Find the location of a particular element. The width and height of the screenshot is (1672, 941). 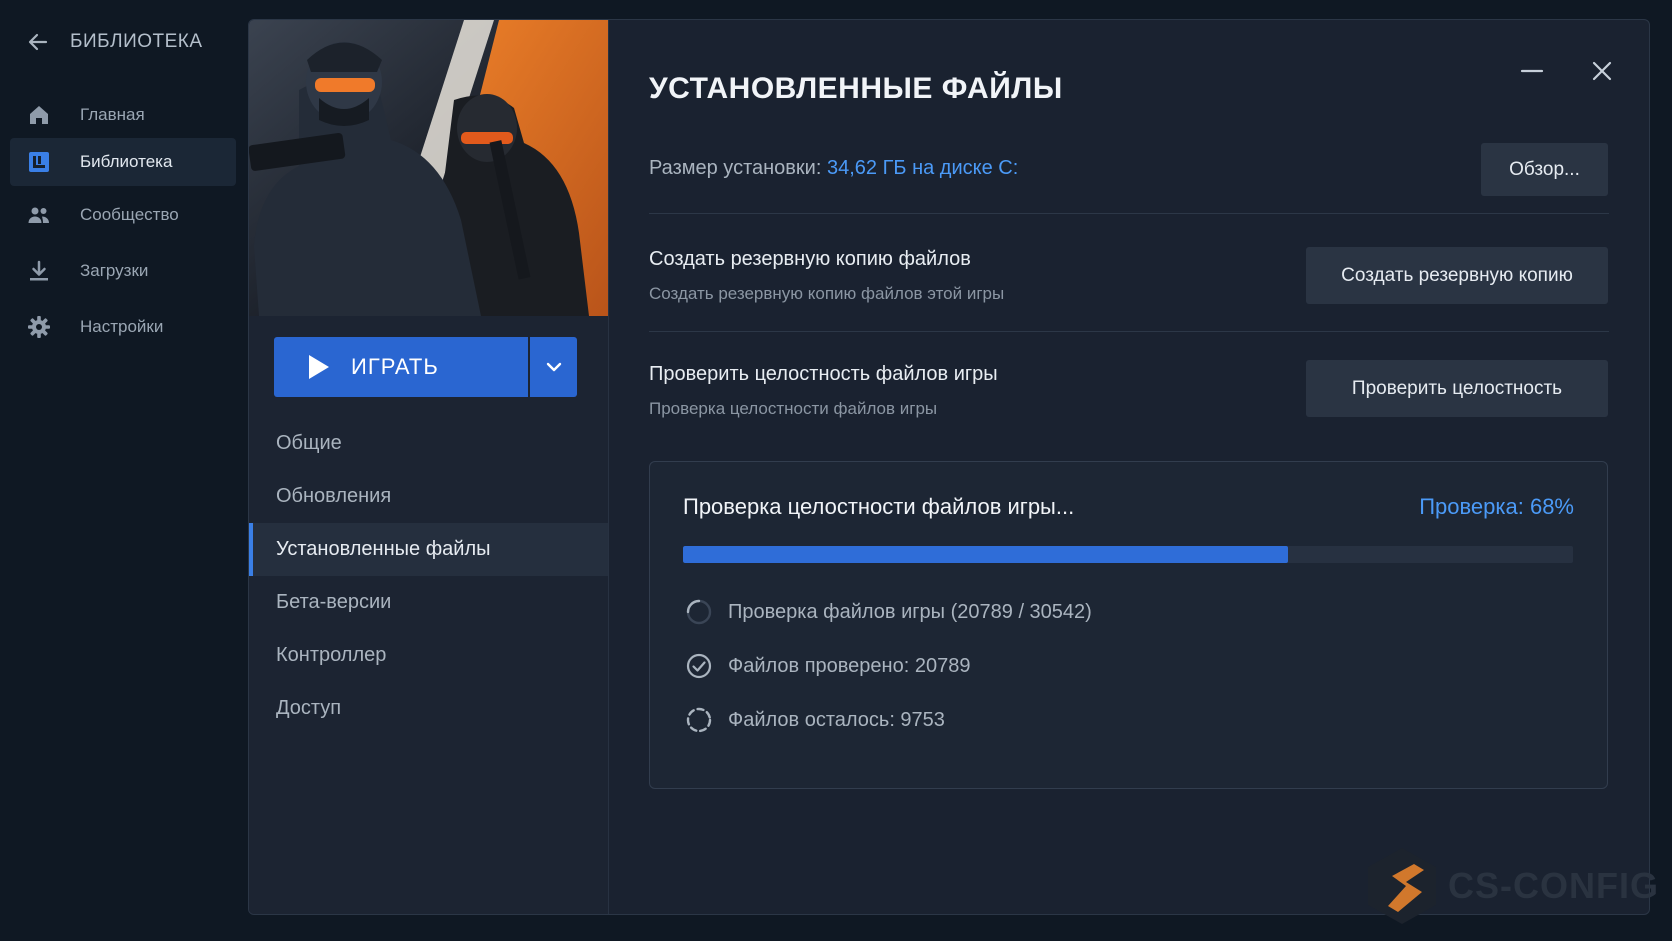

page-title: УСТАНОВЛЕННЫЕ ФАЙЛЫ is located at coordinates (856, 88).